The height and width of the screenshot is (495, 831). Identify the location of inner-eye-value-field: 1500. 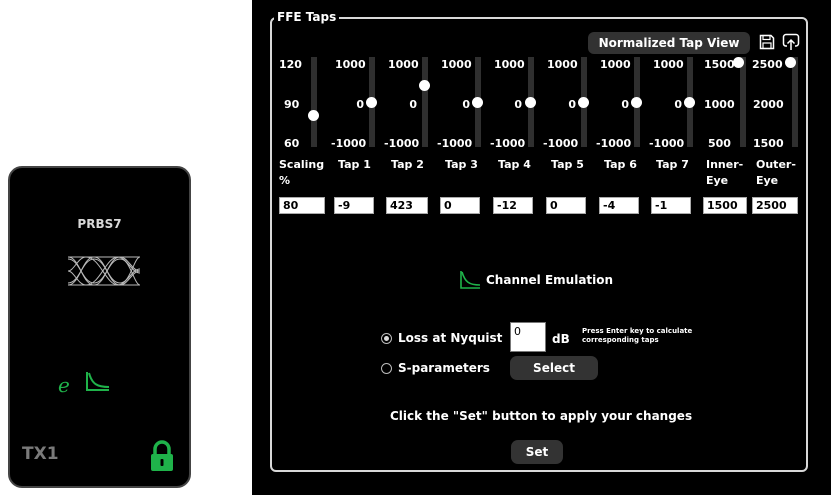
(725, 205).